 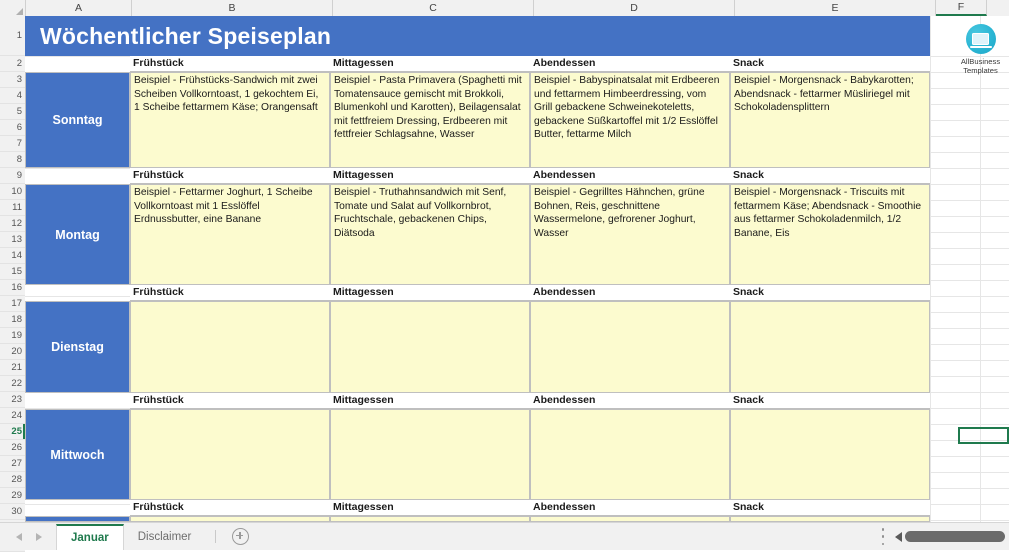 I want to click on row-header-16: 16, so click(x=12, y=288).